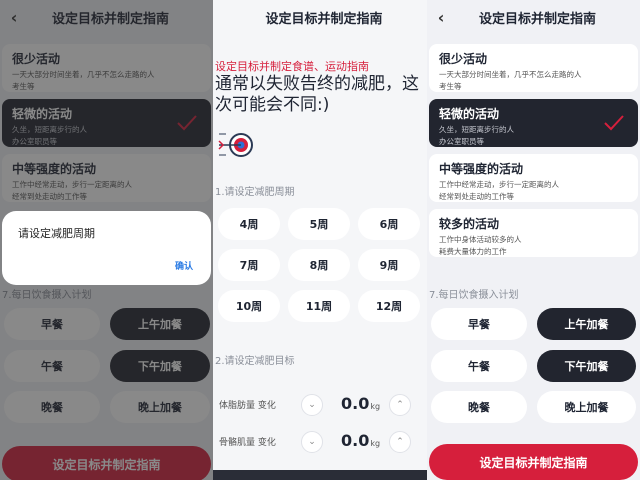 The image size is (640, 480). What do you see at coordinates (481, 169) in the screenshot?
I see `activity-title: 中等强度的活动` at bounding box center [481, 169].